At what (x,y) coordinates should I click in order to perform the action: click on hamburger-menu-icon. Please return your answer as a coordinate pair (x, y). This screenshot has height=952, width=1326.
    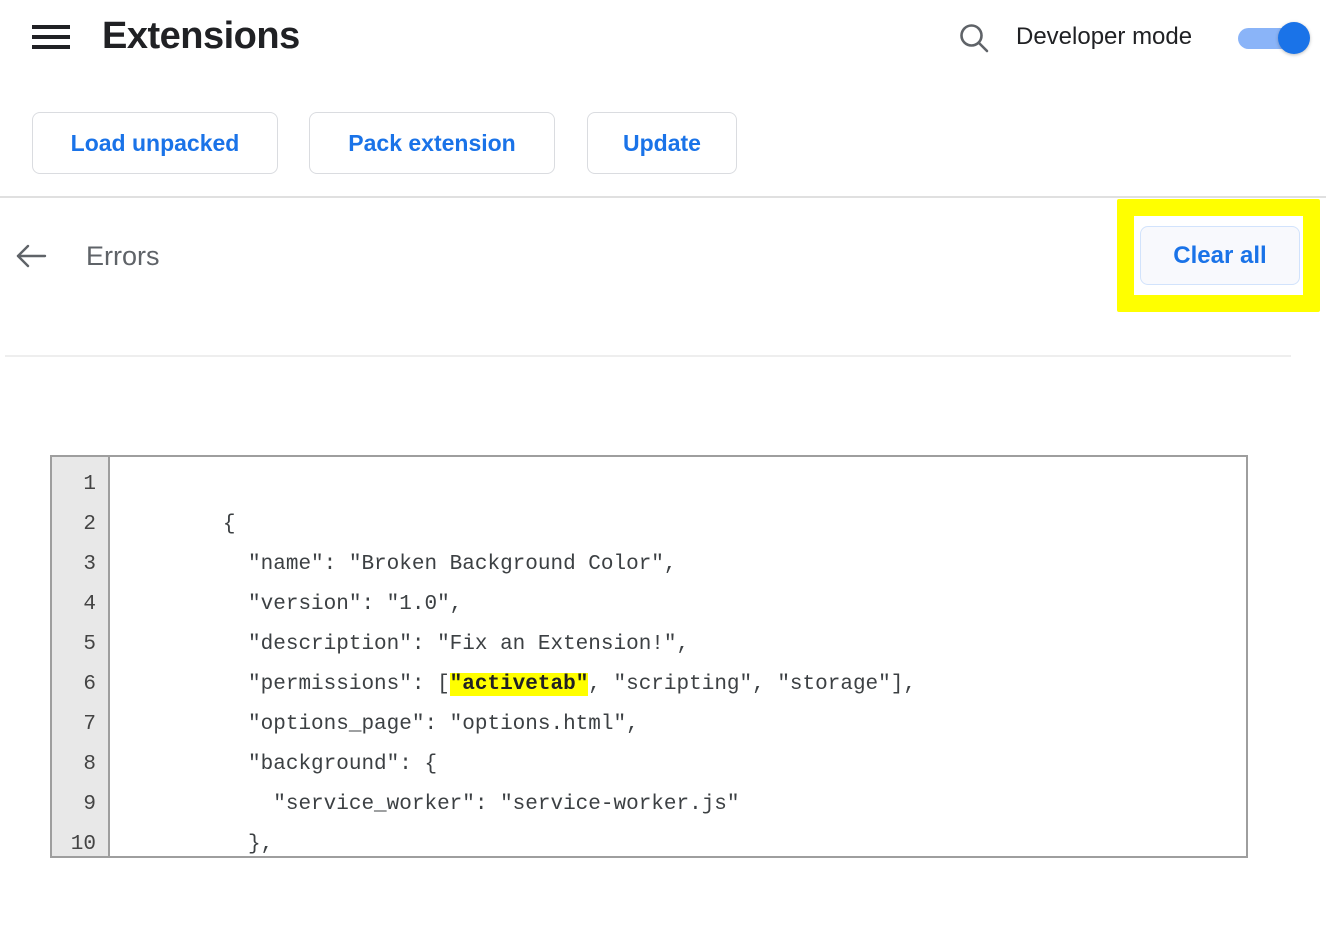
    Looking at the image, I should click on (51, 37).